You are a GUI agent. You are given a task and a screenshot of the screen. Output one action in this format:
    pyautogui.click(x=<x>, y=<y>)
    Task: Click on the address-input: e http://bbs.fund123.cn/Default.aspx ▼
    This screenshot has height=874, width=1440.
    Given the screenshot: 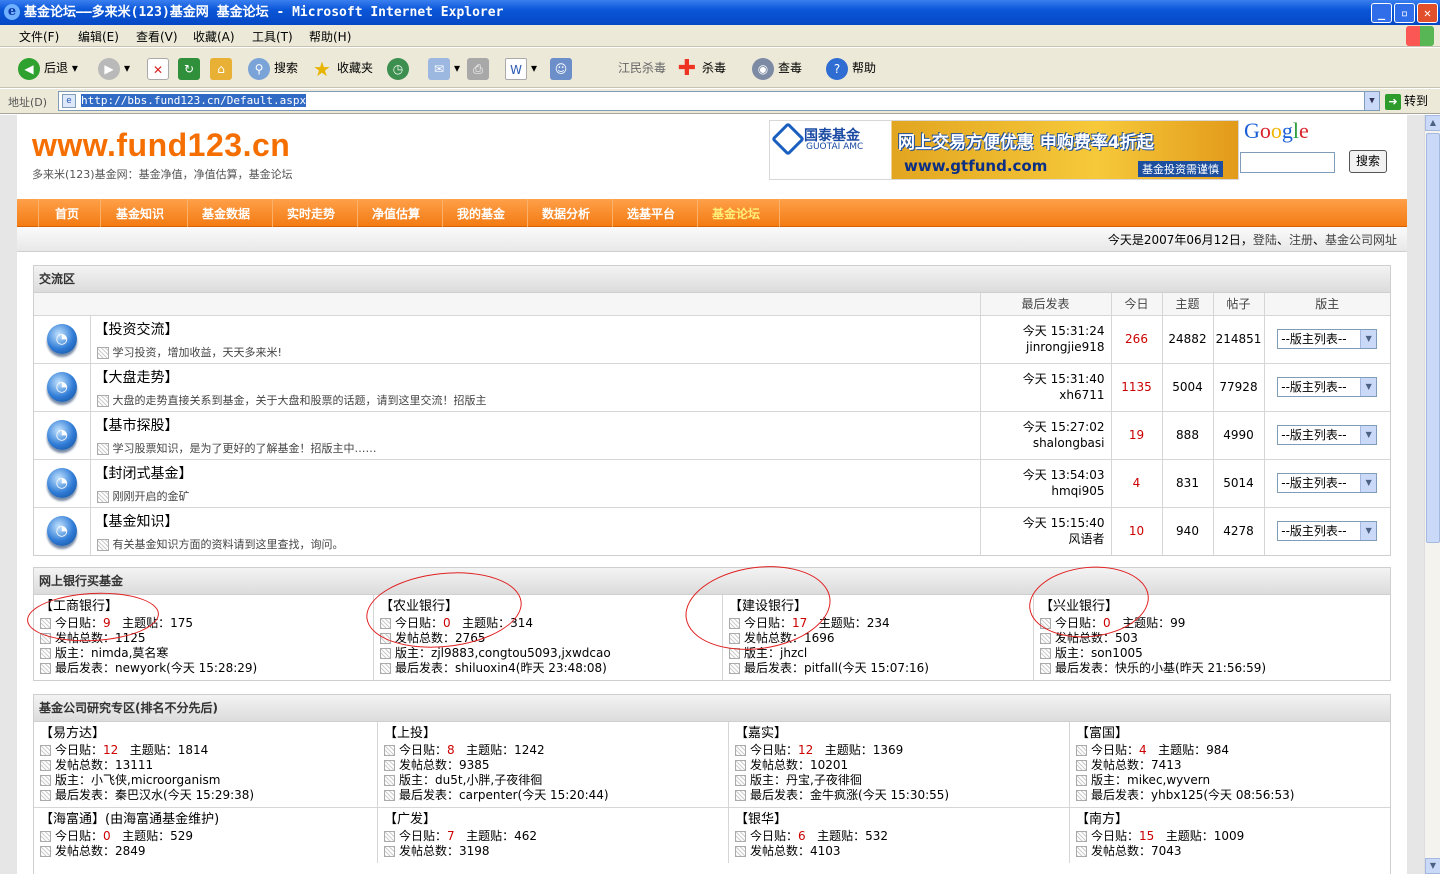 What is the action you would take?
    pyautogui.click(x=719, y=101)
    